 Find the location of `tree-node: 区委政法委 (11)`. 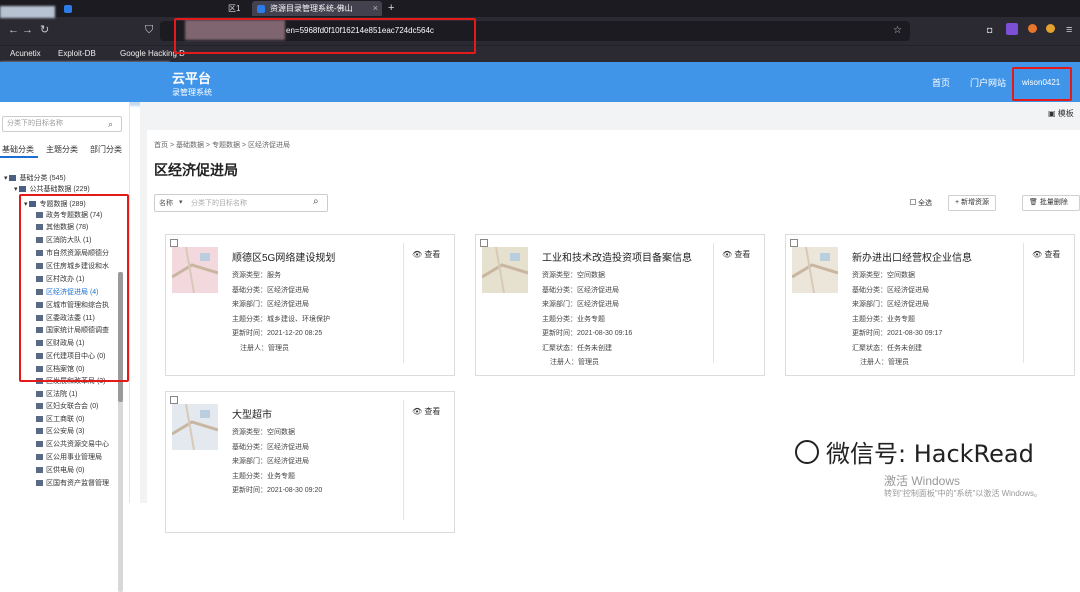

tree-node: 区委政法委 (11) is located at coordinates (65, 319).